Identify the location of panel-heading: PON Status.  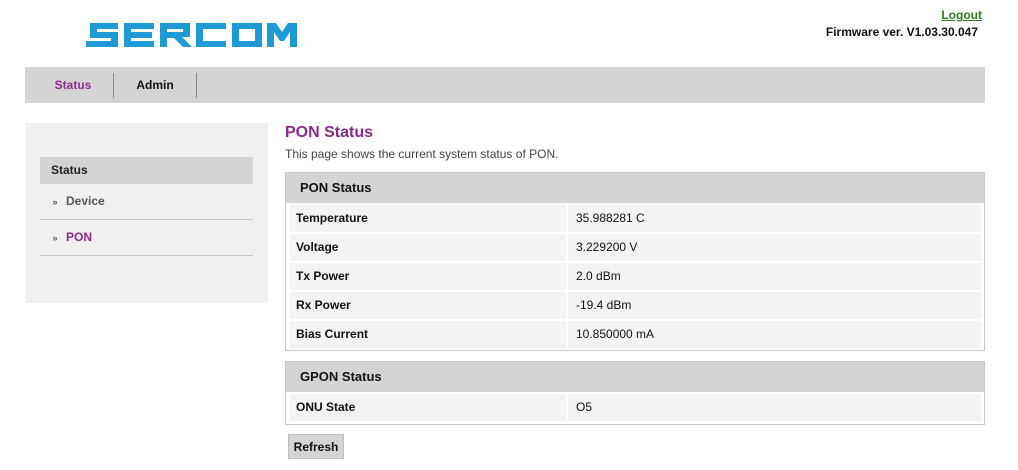
(635, 188).